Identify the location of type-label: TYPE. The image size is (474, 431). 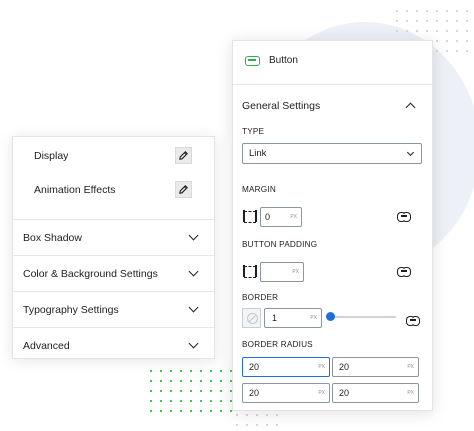
(253, 131).